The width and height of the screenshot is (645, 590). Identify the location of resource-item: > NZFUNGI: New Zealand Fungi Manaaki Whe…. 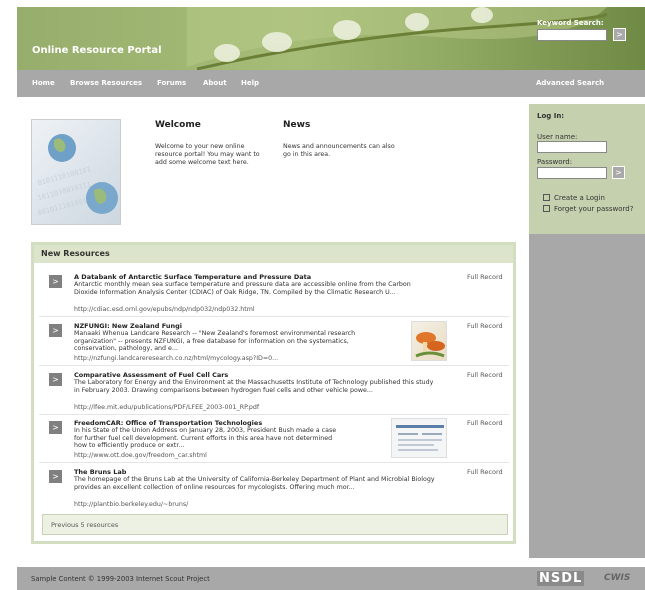
(274, 342).